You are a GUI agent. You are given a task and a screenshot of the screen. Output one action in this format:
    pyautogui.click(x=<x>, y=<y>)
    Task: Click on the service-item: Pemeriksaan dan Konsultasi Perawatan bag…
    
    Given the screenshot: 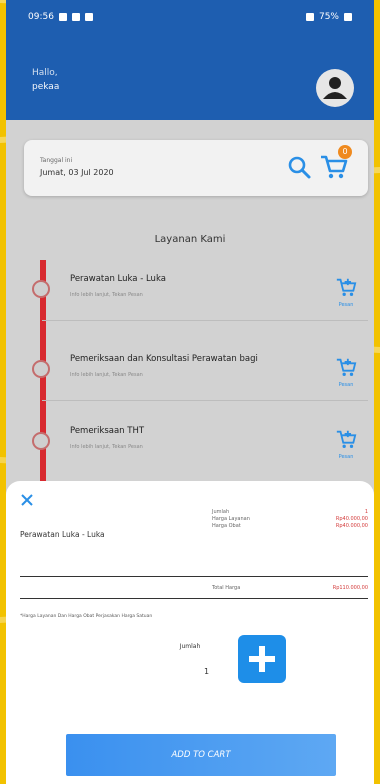 What is the action you would take?
    pyautogui.click(x=200, y=370)
    